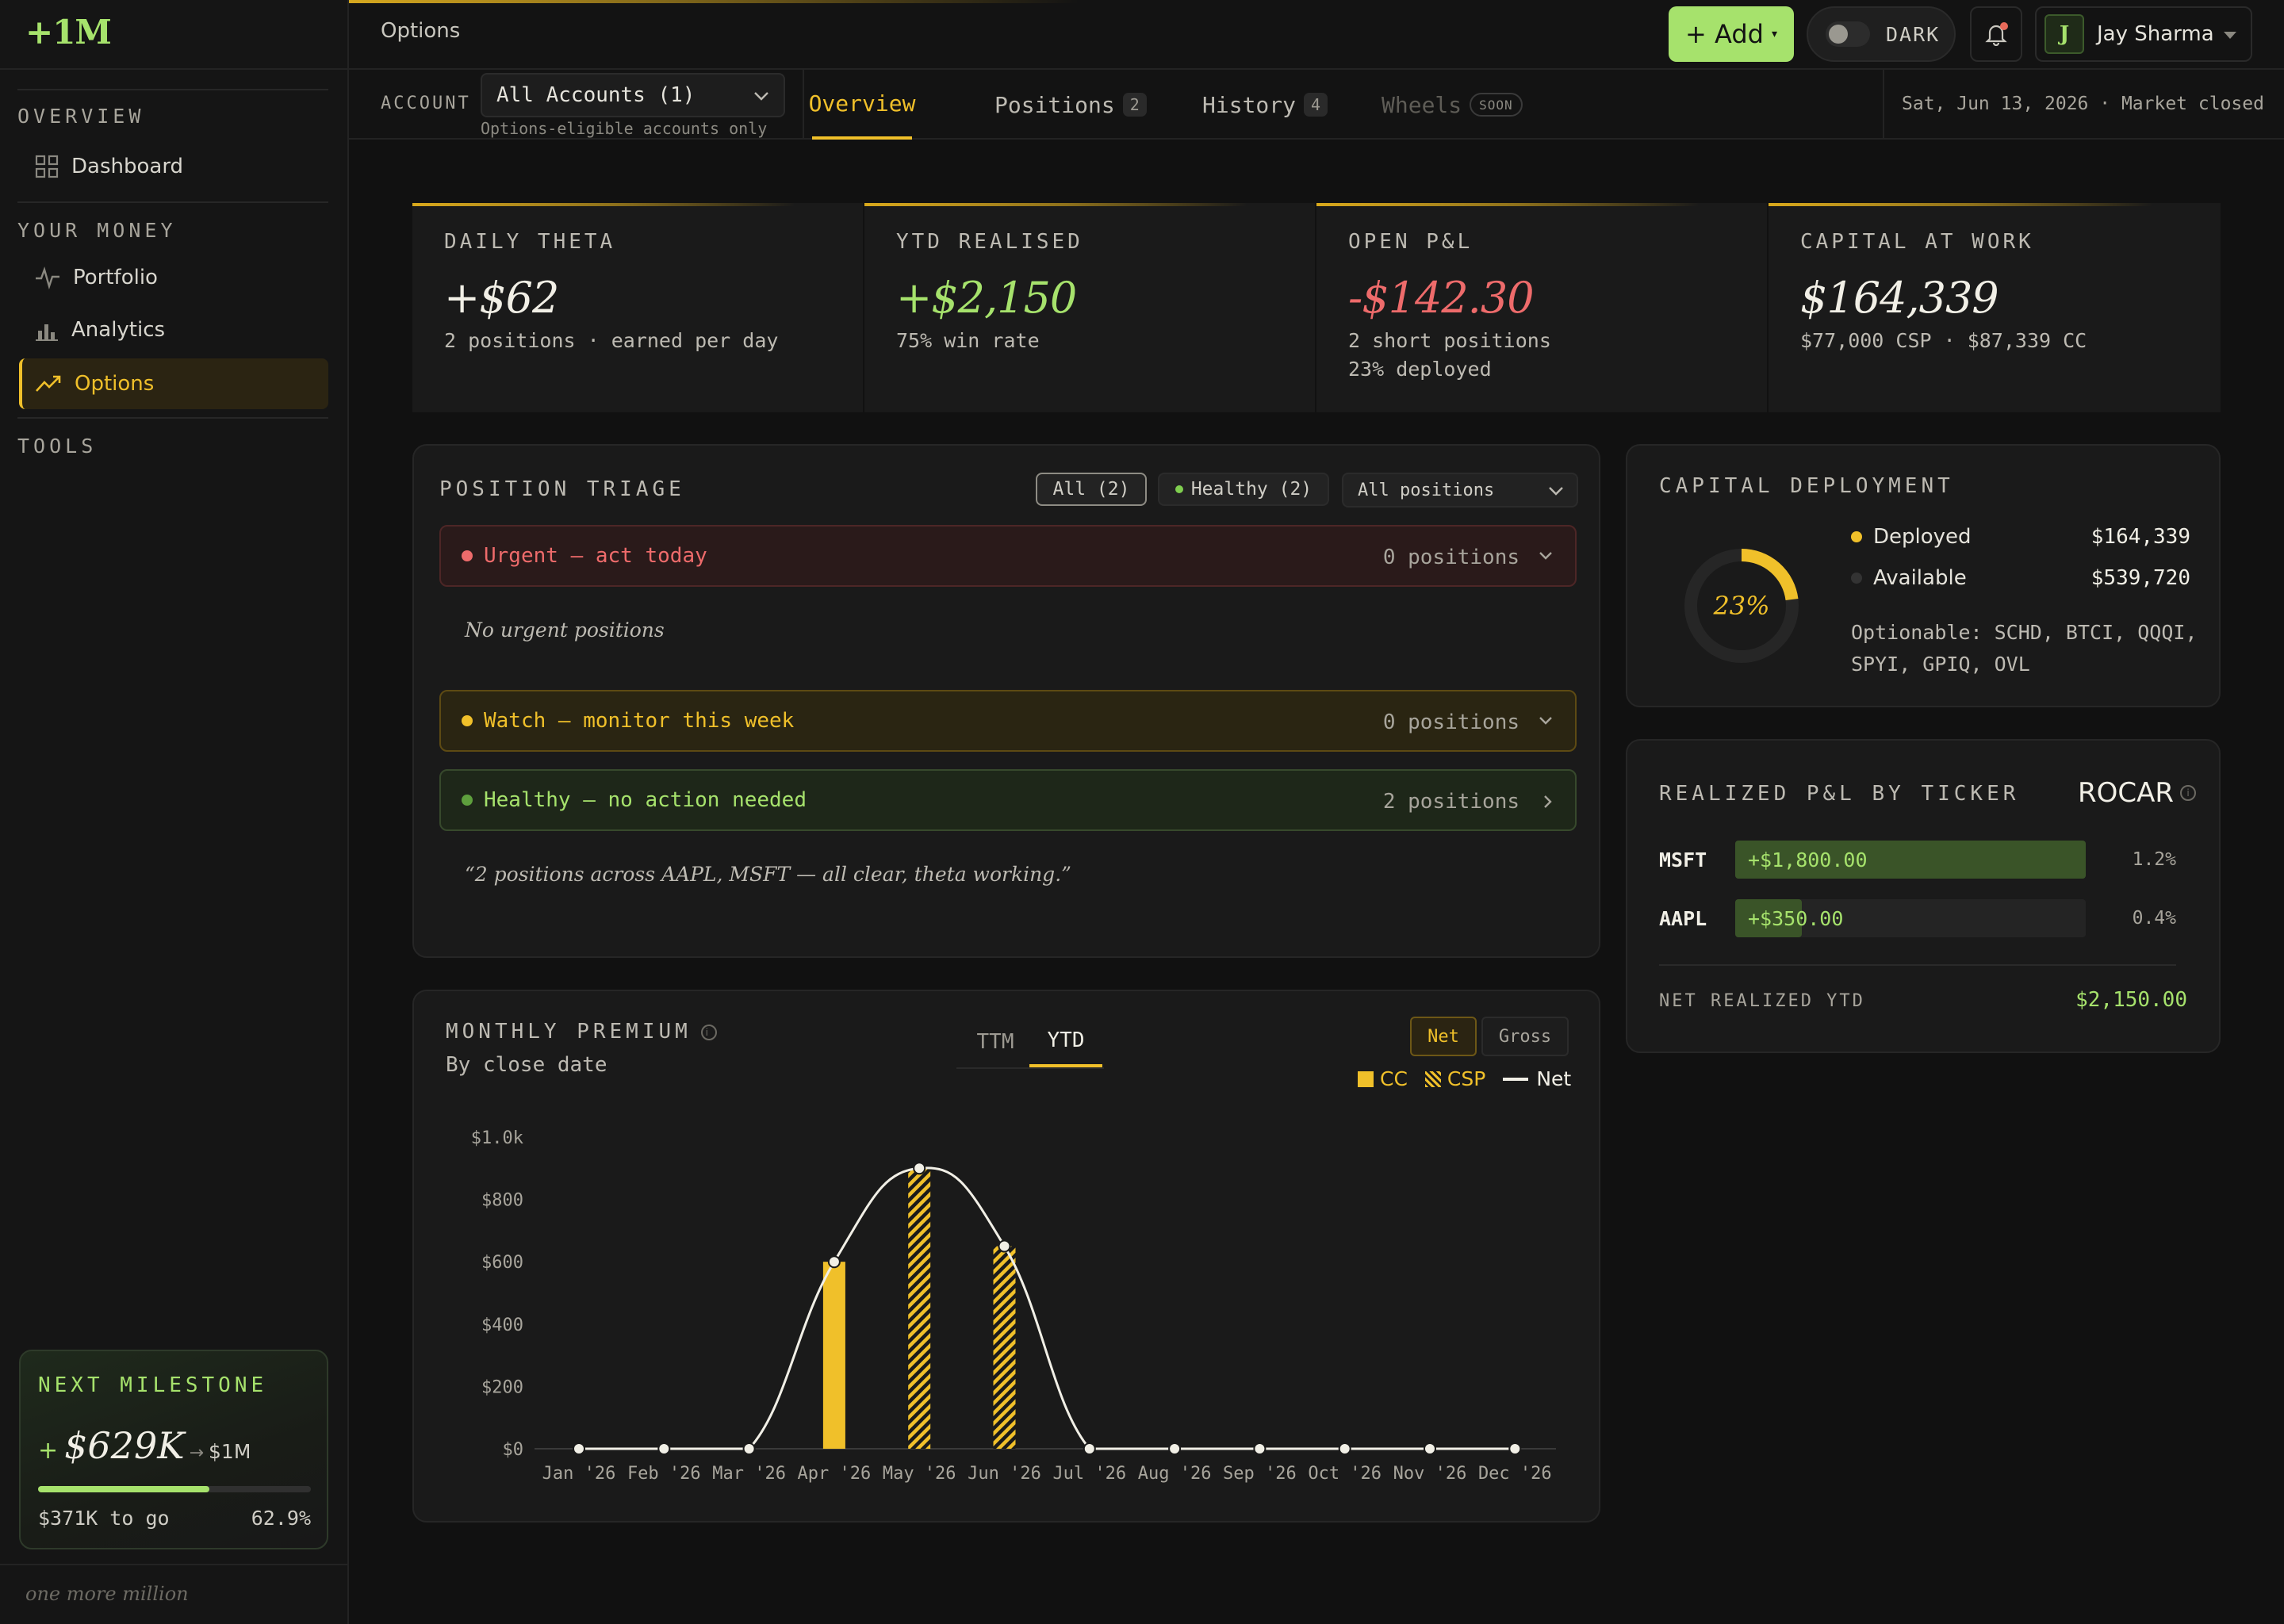 Image resolution: width=2284 pixels, height=1624 pixels. Describe the element at coordinates (1838, 34) in the screenshot. I see `toggle-knob` at that location.